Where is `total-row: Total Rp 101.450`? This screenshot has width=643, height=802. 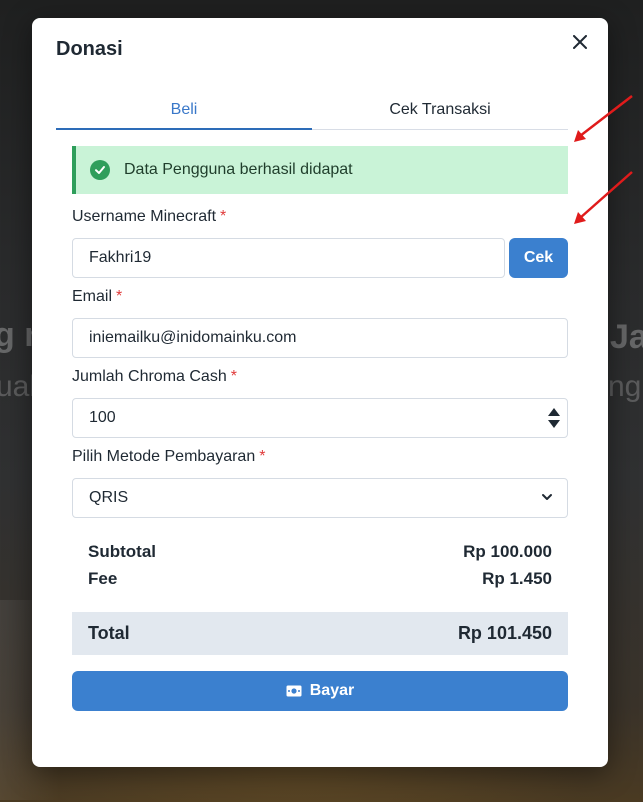 total-row: Total Rp 101.450 is located at coordinates (320, 633).